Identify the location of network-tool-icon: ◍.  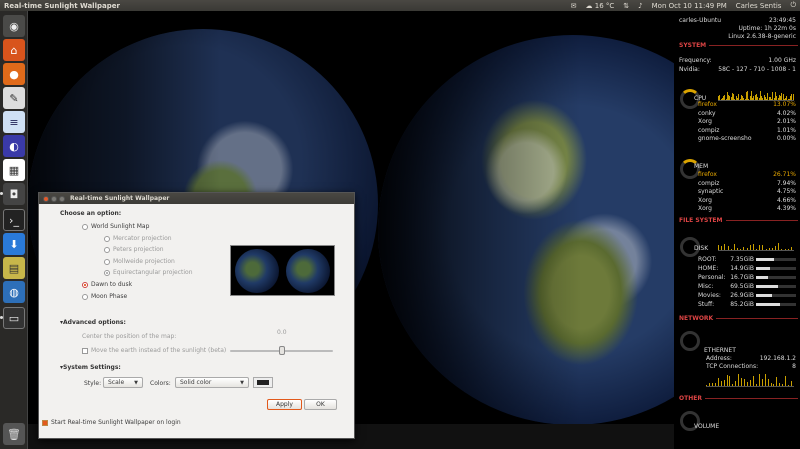
(14, 292).